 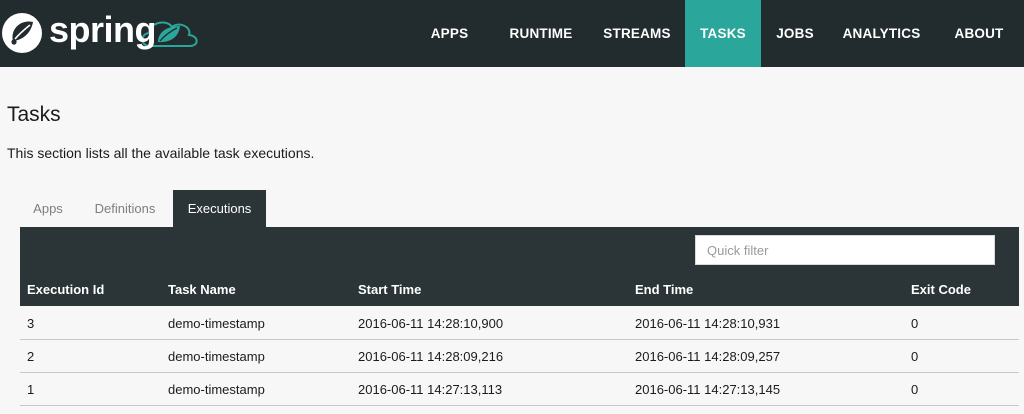 I want to click on cell-execution-id: 2, so click(x=31, y=356).